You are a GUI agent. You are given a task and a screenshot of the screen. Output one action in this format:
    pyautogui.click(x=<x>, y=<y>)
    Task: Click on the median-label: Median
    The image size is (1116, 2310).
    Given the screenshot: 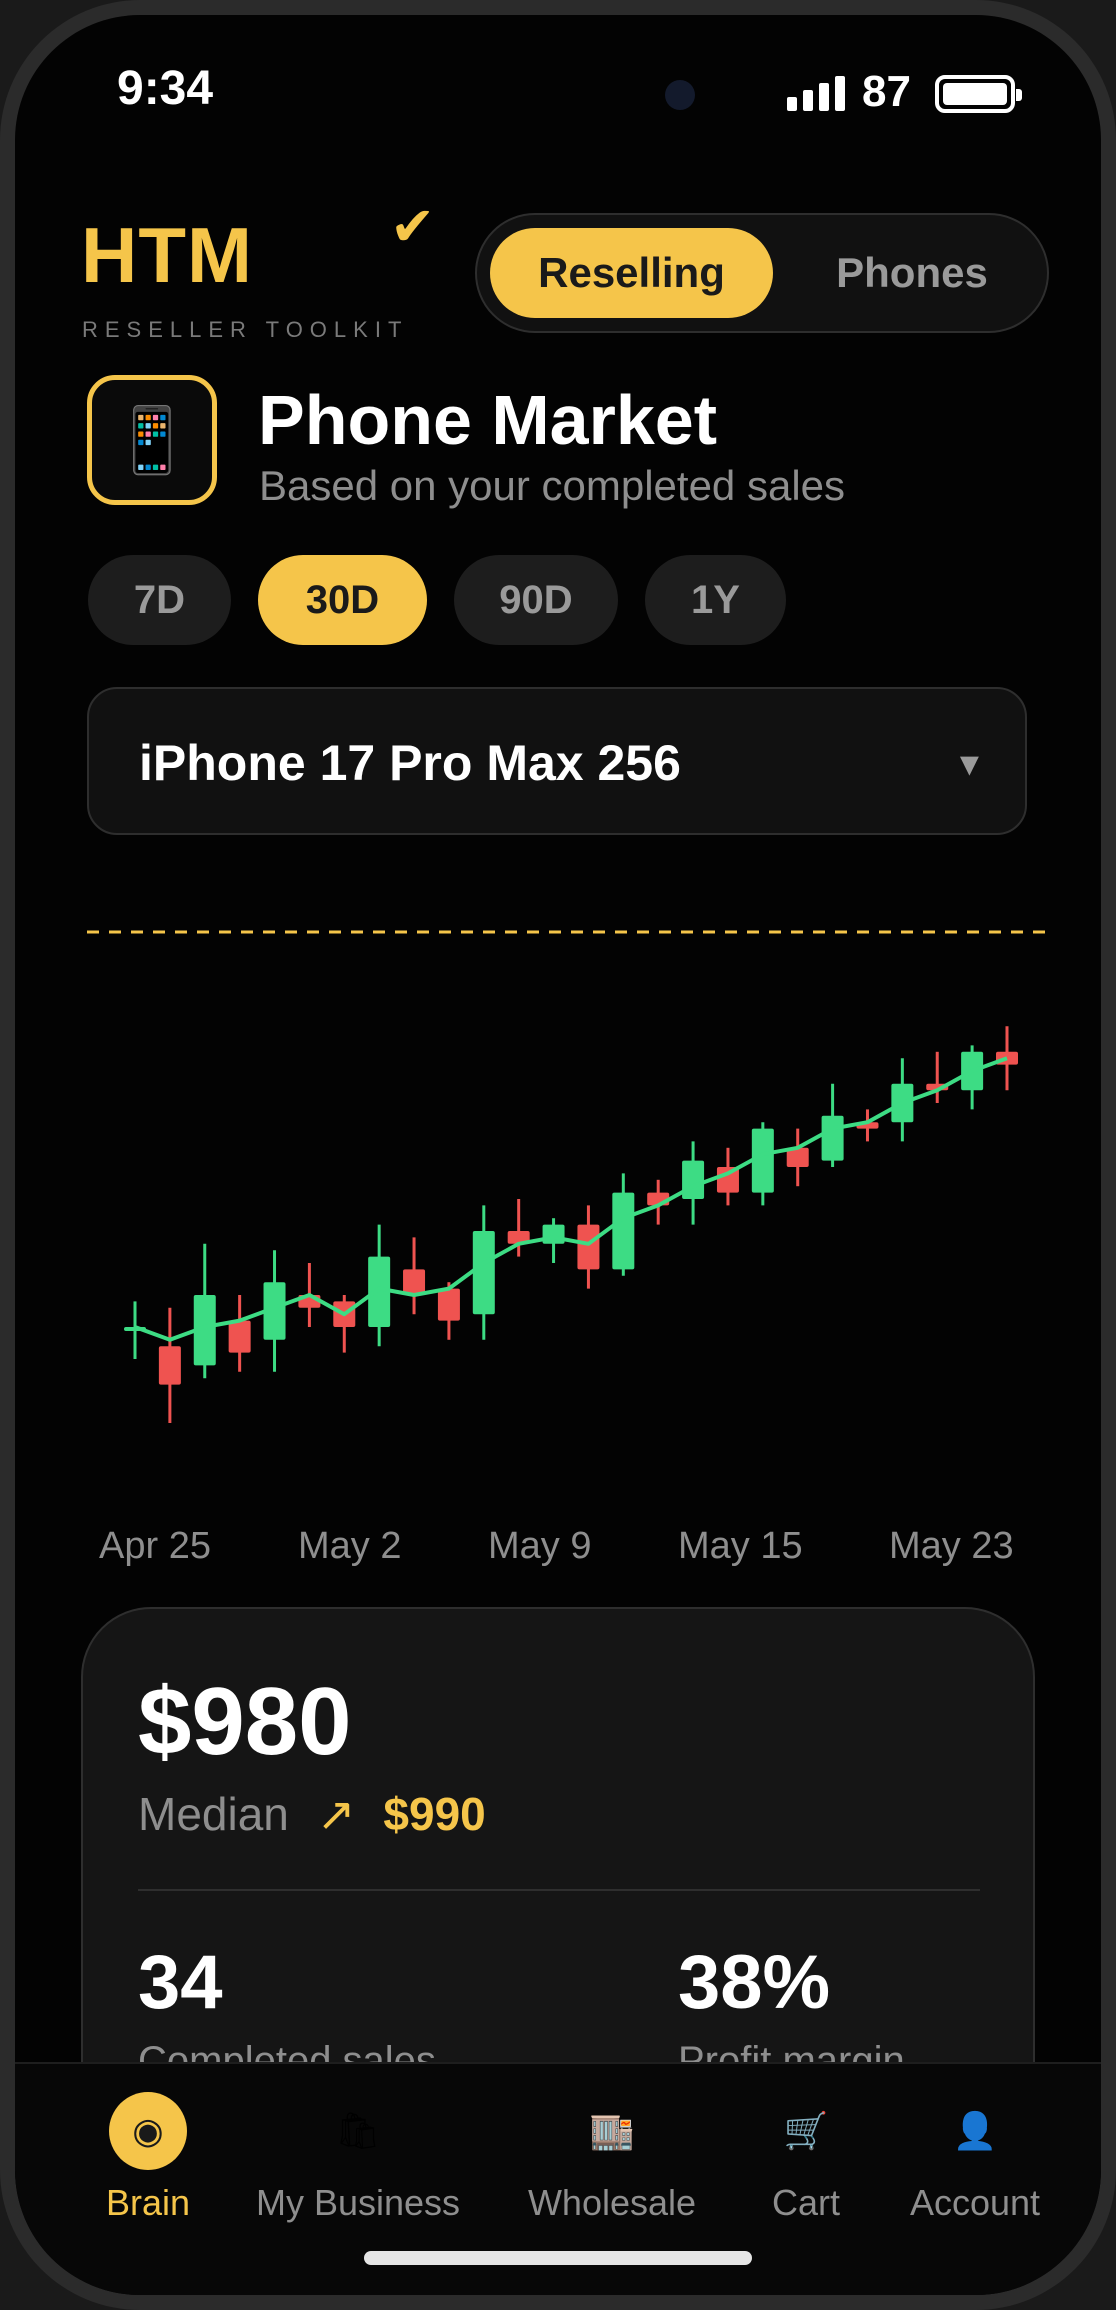 What is the action you would take?
    pyautogui.click(x=213, y=1814)
    